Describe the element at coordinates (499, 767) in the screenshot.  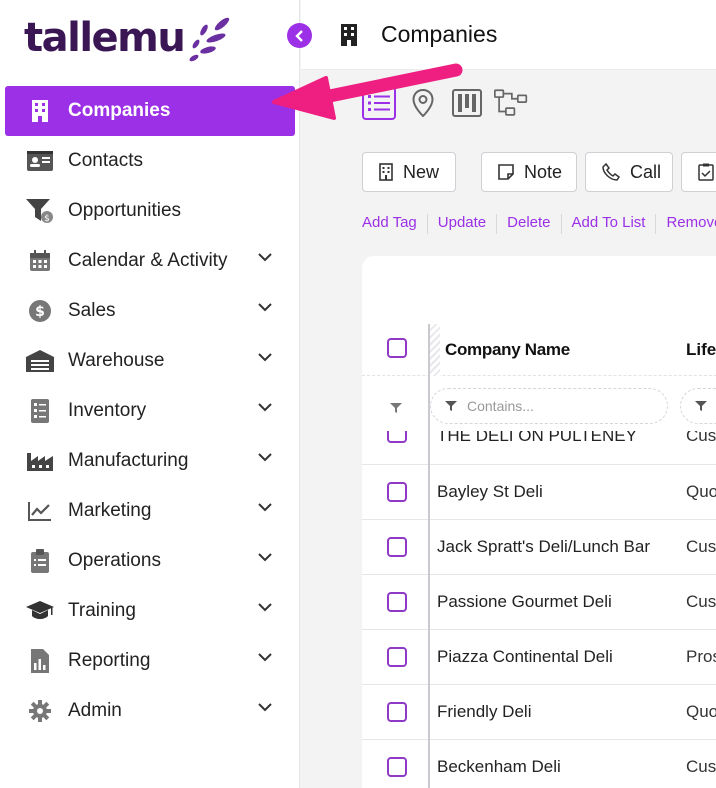
I see `company-name-cell: Beckenham Deli` at that location.